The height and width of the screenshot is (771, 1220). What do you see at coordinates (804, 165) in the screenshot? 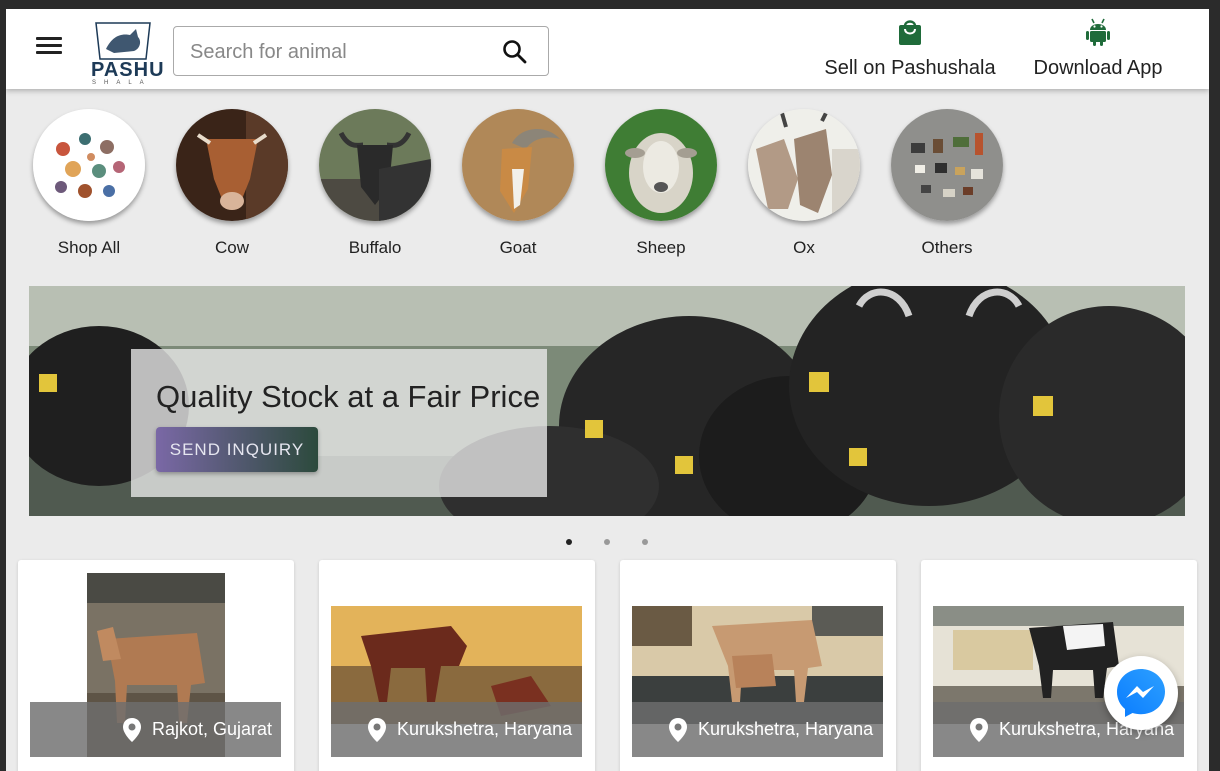
I see `ox-photo-icon` at bounding box center [804, 165].